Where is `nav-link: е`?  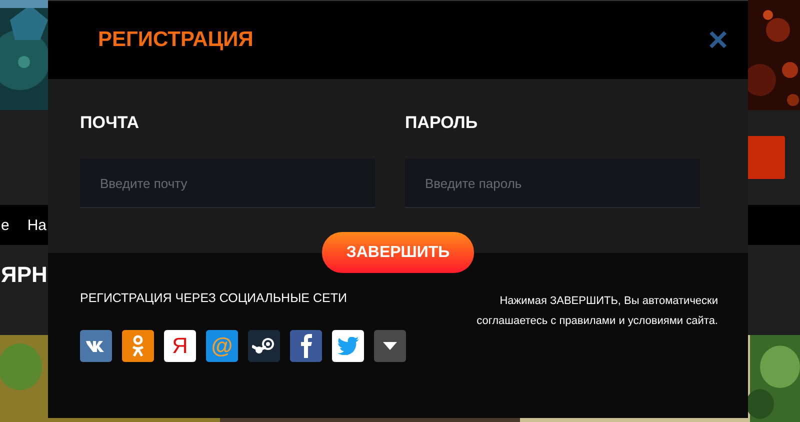
nav-link: е is located at coordinates (5, 225).